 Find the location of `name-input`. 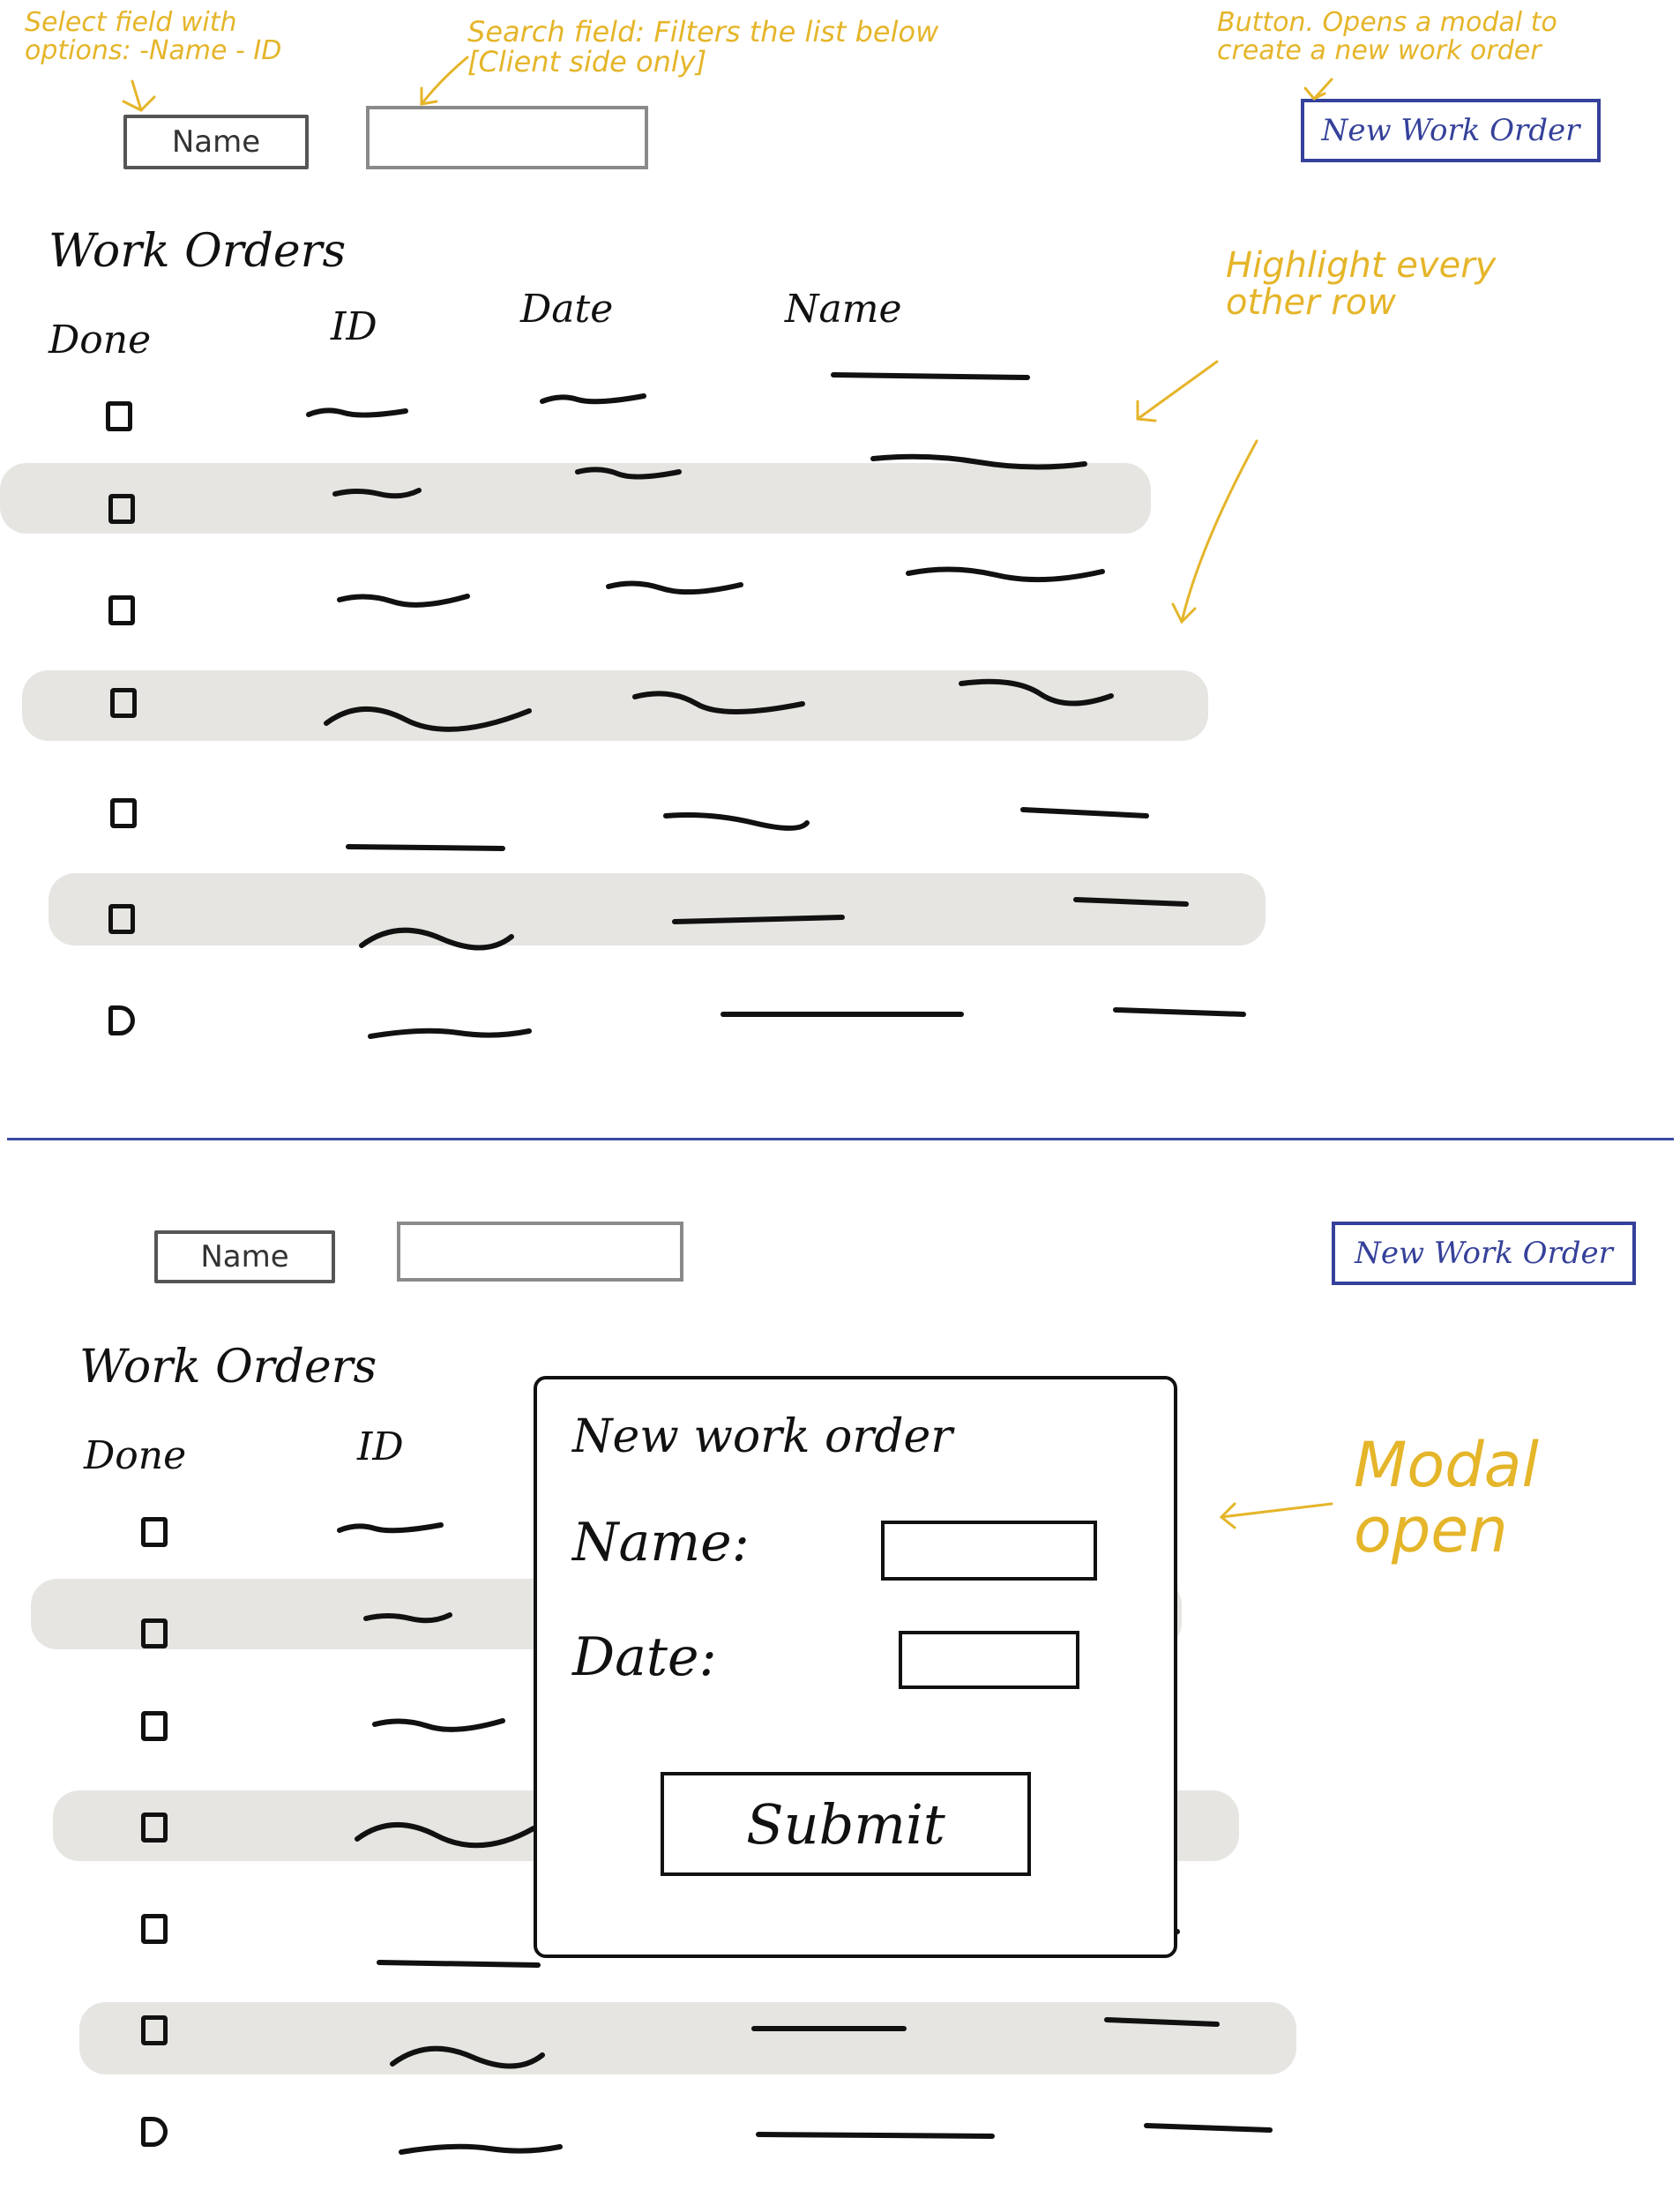

name-input is located at coordinates (989, 1551).